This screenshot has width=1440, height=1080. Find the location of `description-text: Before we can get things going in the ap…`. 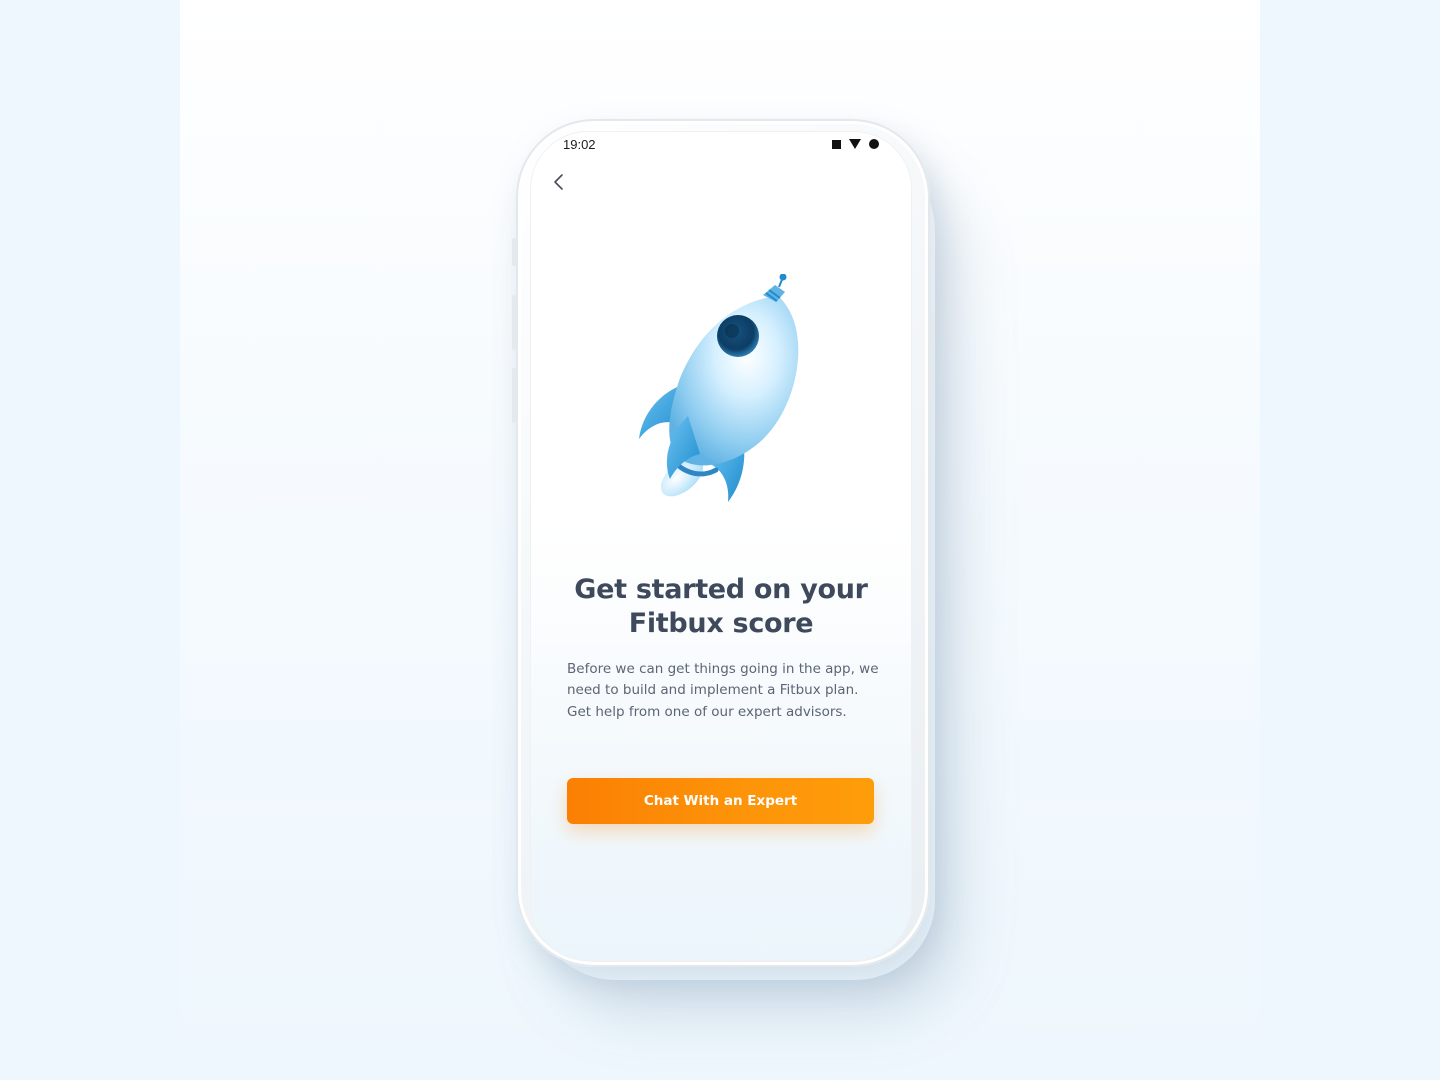

description-text: Before we can get things going in the ap… is located at coordinates (723, 690).